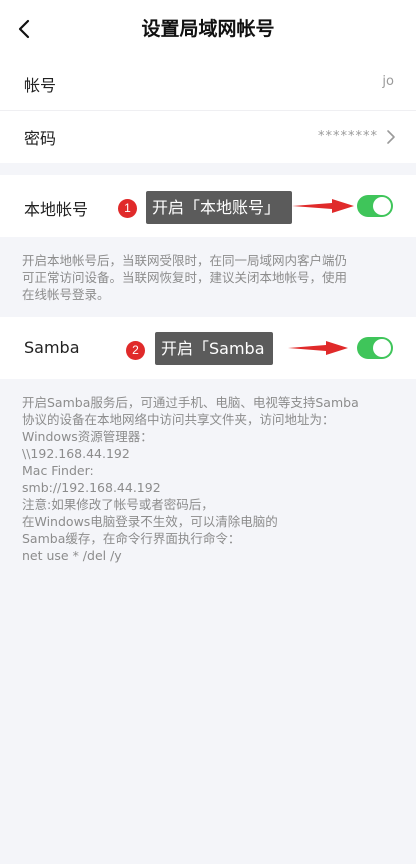 Image resolution: width=416 pixels, height=864 pixels. Describe the element at coordinates (135, 350) in the screenshot. I see `step-badge-2: 2` at that location.